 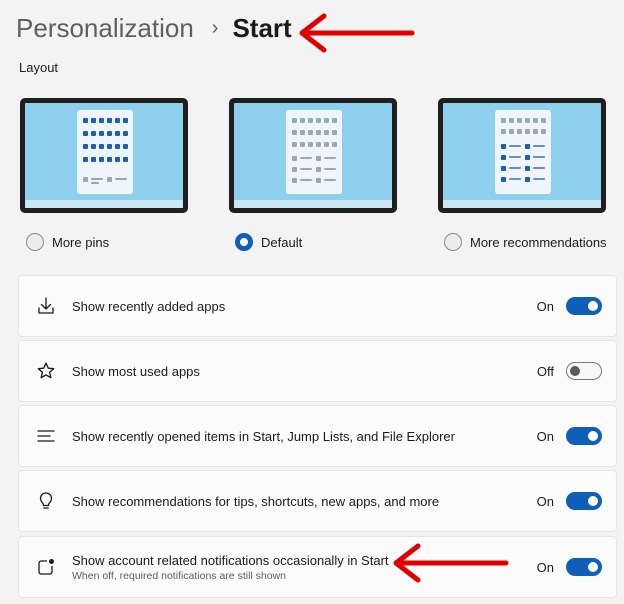 I want to click on setting-recently-added-apps: Show recently added apps On, so click(x=317, y=306).